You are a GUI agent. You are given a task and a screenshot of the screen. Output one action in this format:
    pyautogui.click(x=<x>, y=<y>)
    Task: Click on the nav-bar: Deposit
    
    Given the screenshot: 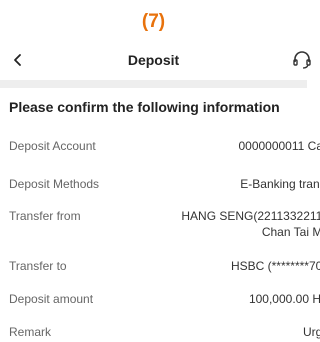 What is the action you would take?
    pyautogui.click(x=155, y=60)
    